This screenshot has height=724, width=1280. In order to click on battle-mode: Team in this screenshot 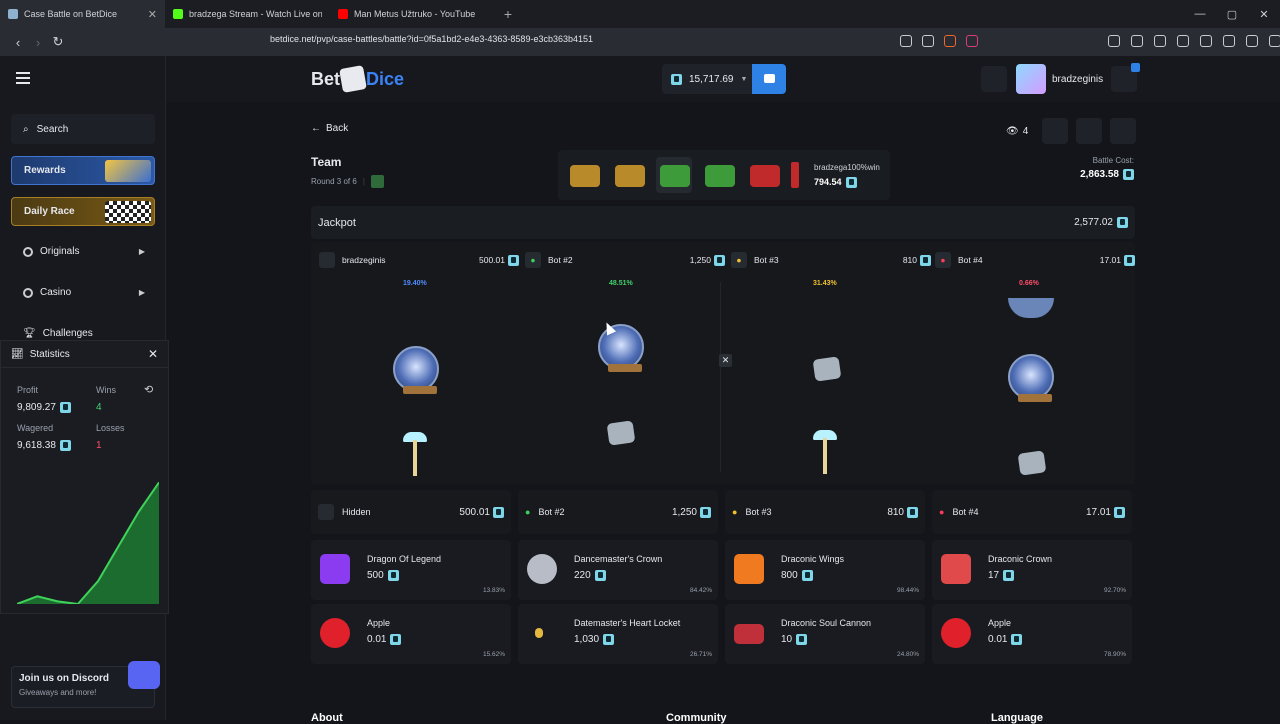, I will do `click(326, 162)`.